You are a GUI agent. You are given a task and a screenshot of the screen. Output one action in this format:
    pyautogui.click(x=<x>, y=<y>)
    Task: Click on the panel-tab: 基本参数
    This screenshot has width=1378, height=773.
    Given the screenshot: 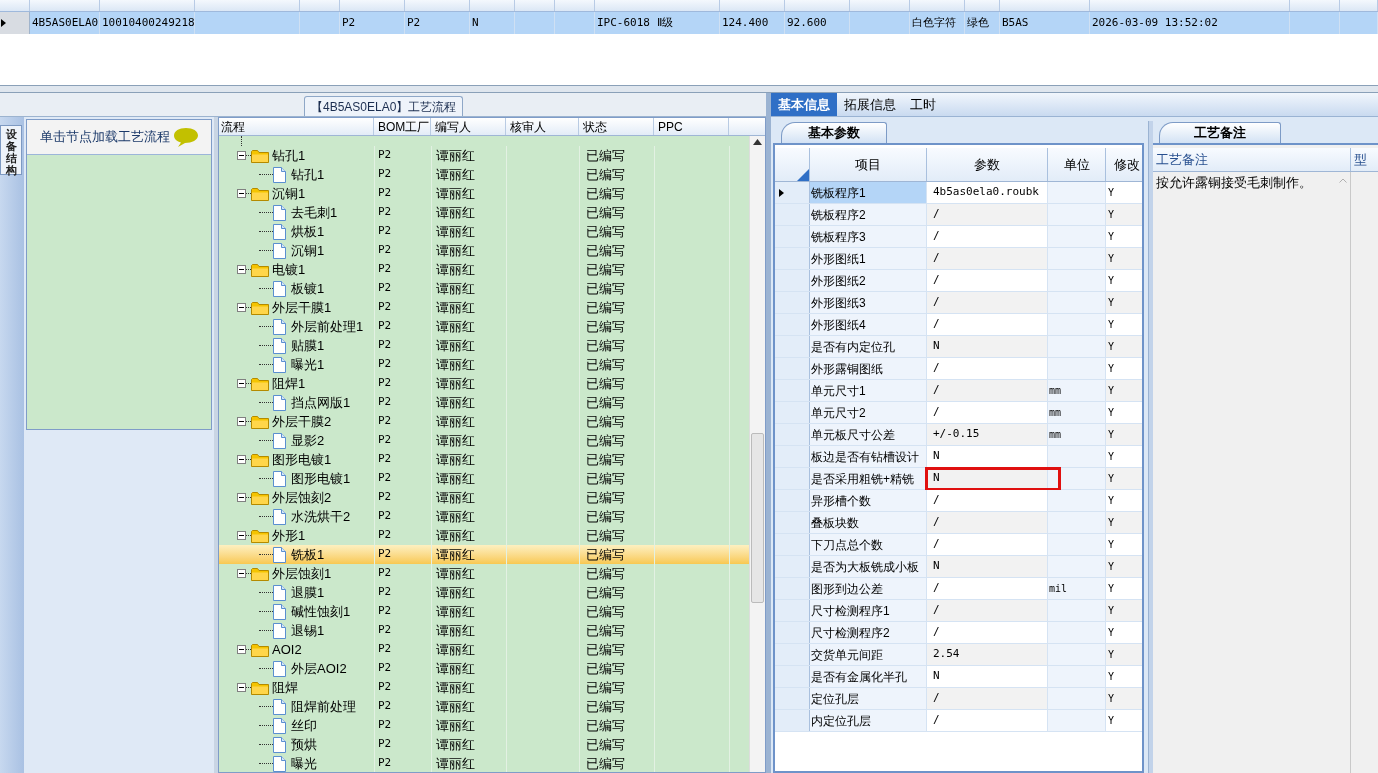 What is the action you would take?
    pyautogui.click(x=834, y=132)
    